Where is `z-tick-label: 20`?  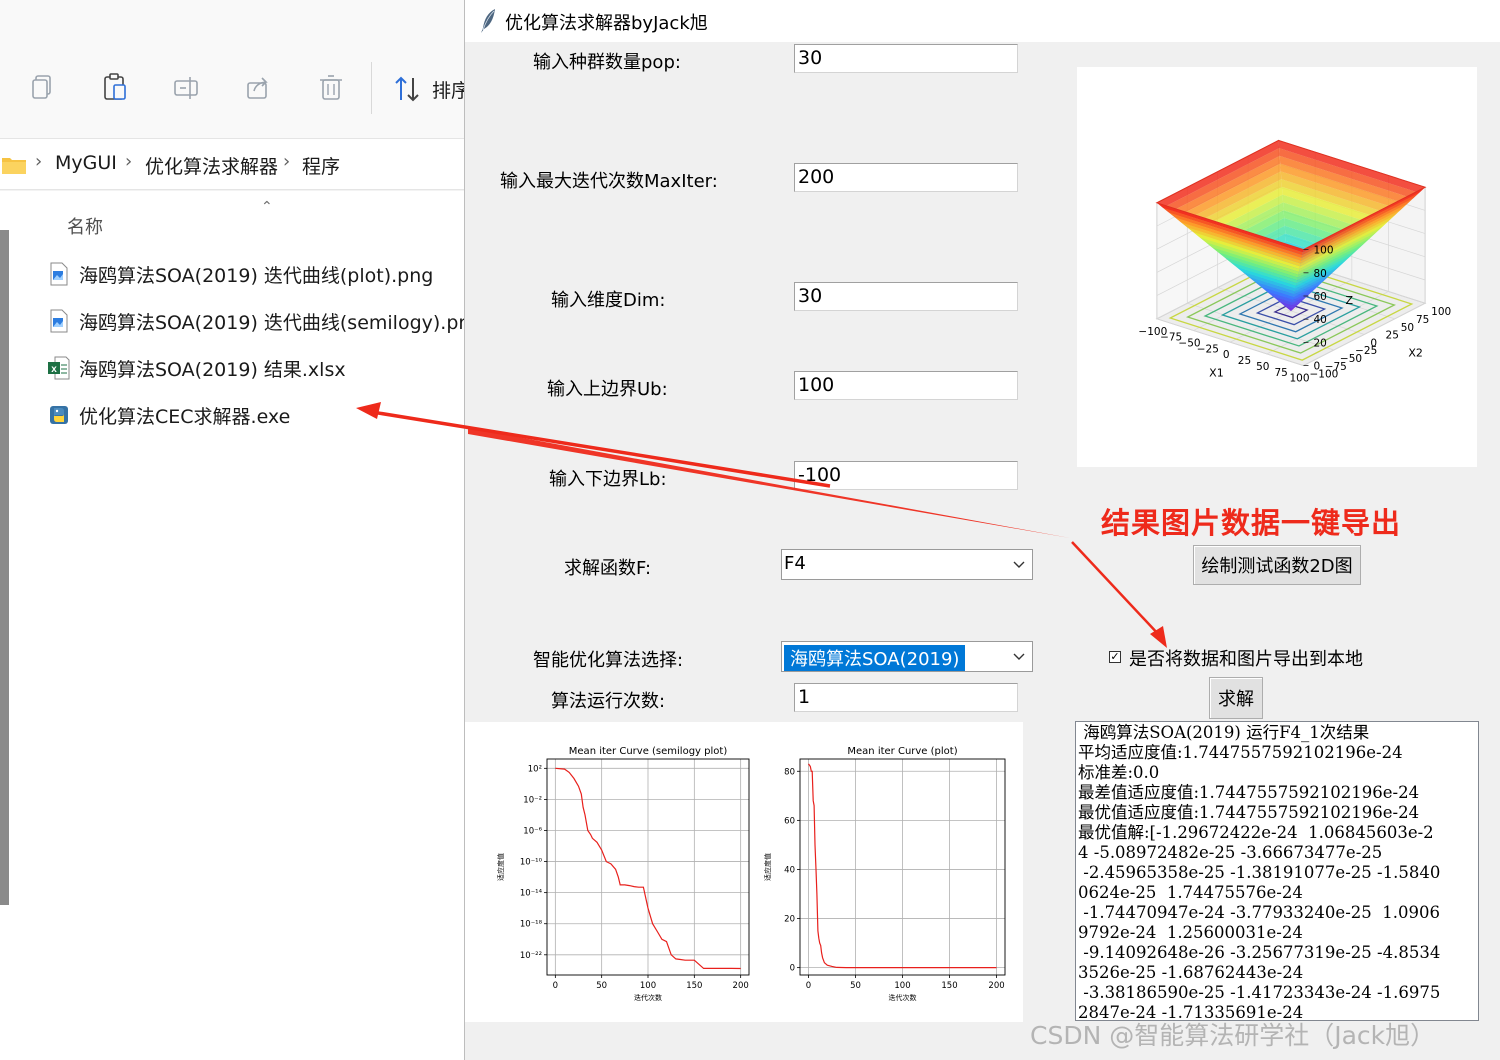
z-tick-label: 20 is located at coordinates (1319, 343).